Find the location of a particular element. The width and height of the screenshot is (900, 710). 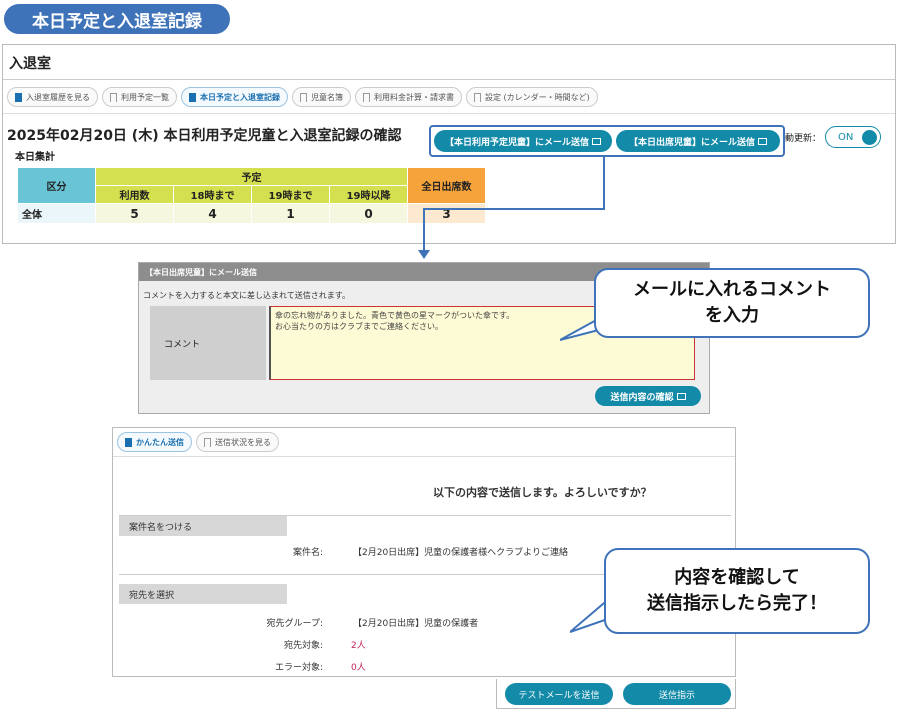

section-recipient-header: 宛先を選択 is located at coordinates (203, 594).